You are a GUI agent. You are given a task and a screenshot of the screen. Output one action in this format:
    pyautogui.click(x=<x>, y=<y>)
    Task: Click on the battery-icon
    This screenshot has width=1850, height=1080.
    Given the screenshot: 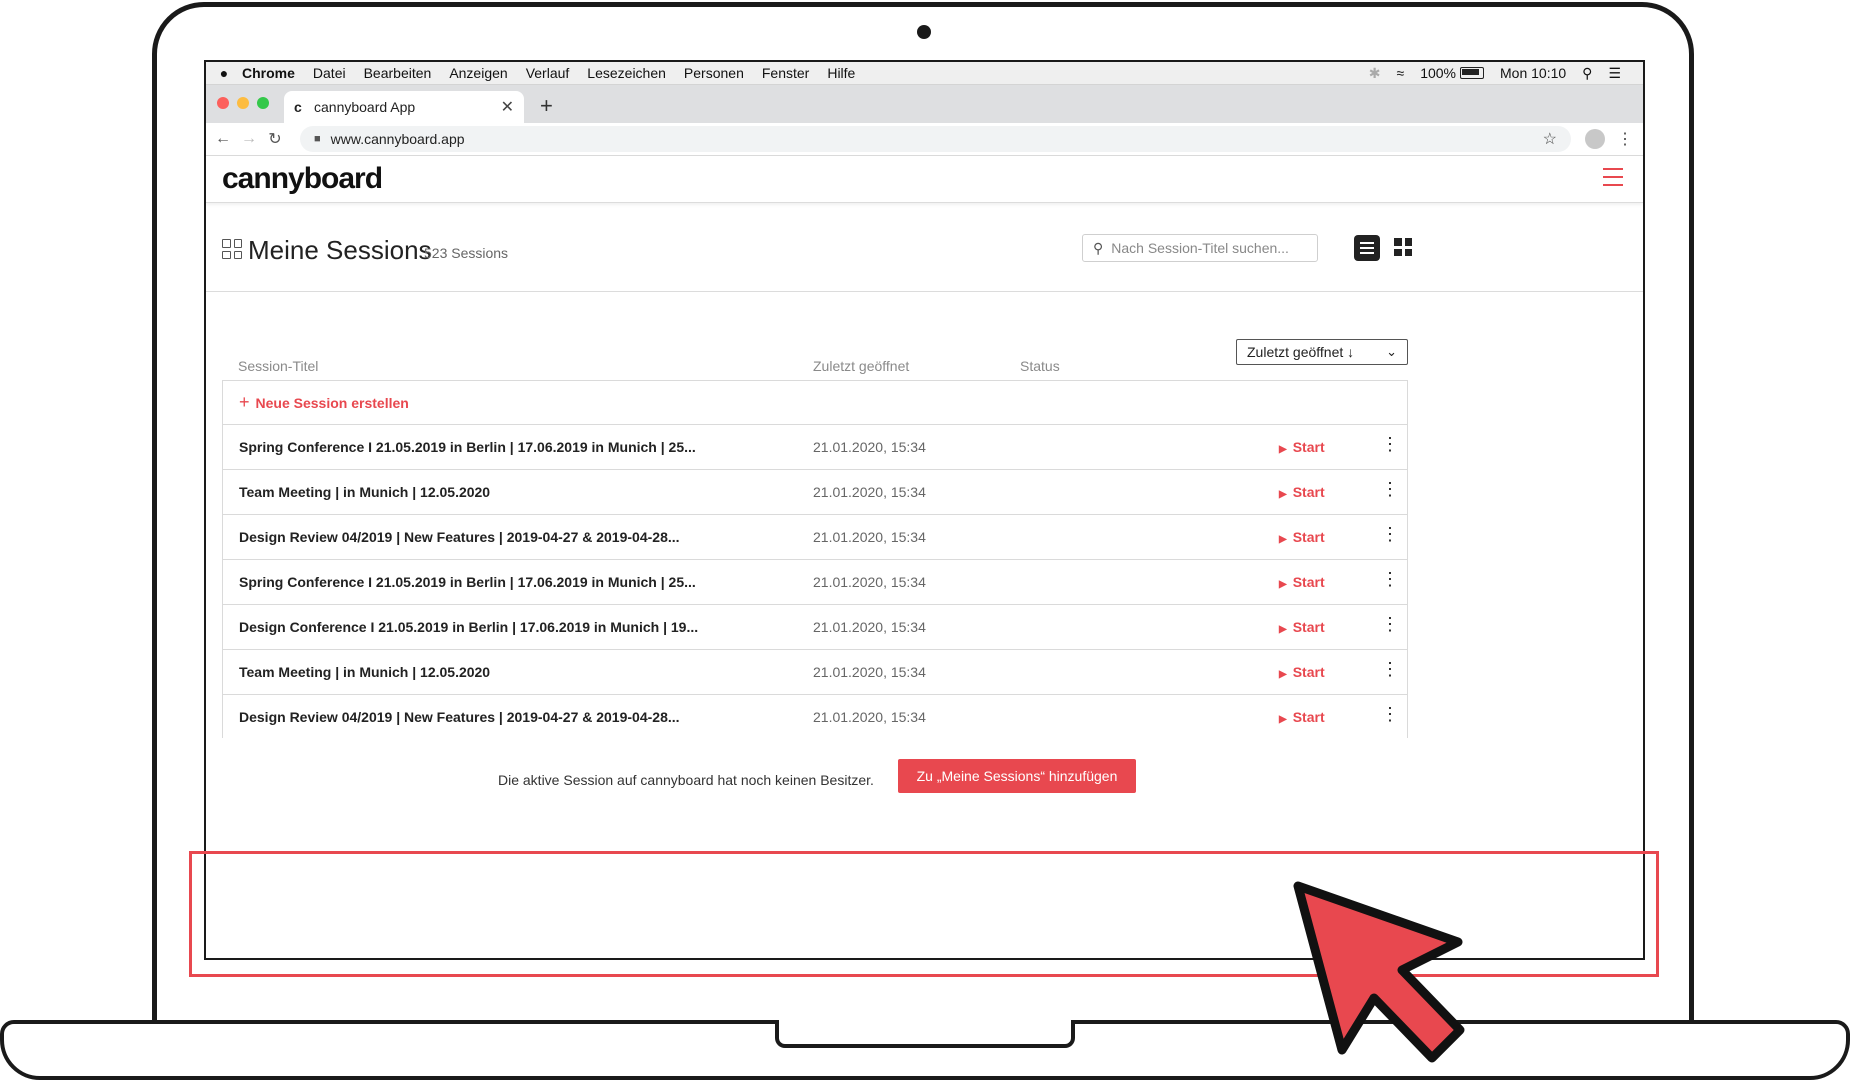 What is the action you would take?
    pyautogui.click(x=1472, y=73)
    